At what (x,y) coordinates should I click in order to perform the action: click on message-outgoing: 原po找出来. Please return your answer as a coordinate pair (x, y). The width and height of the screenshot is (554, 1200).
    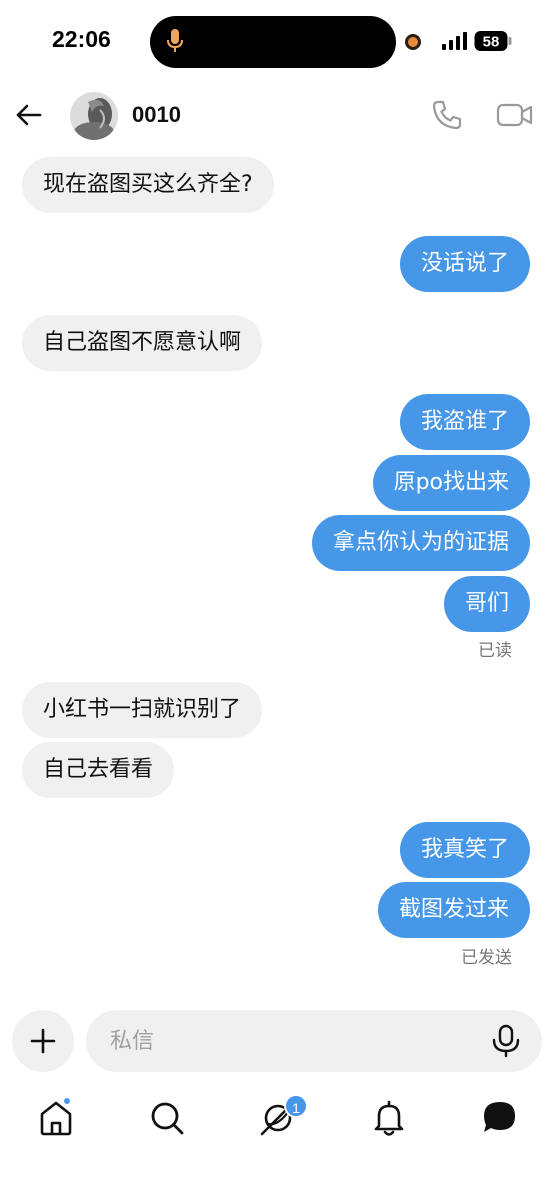
    Looking at the image, I should click on (451, 483).